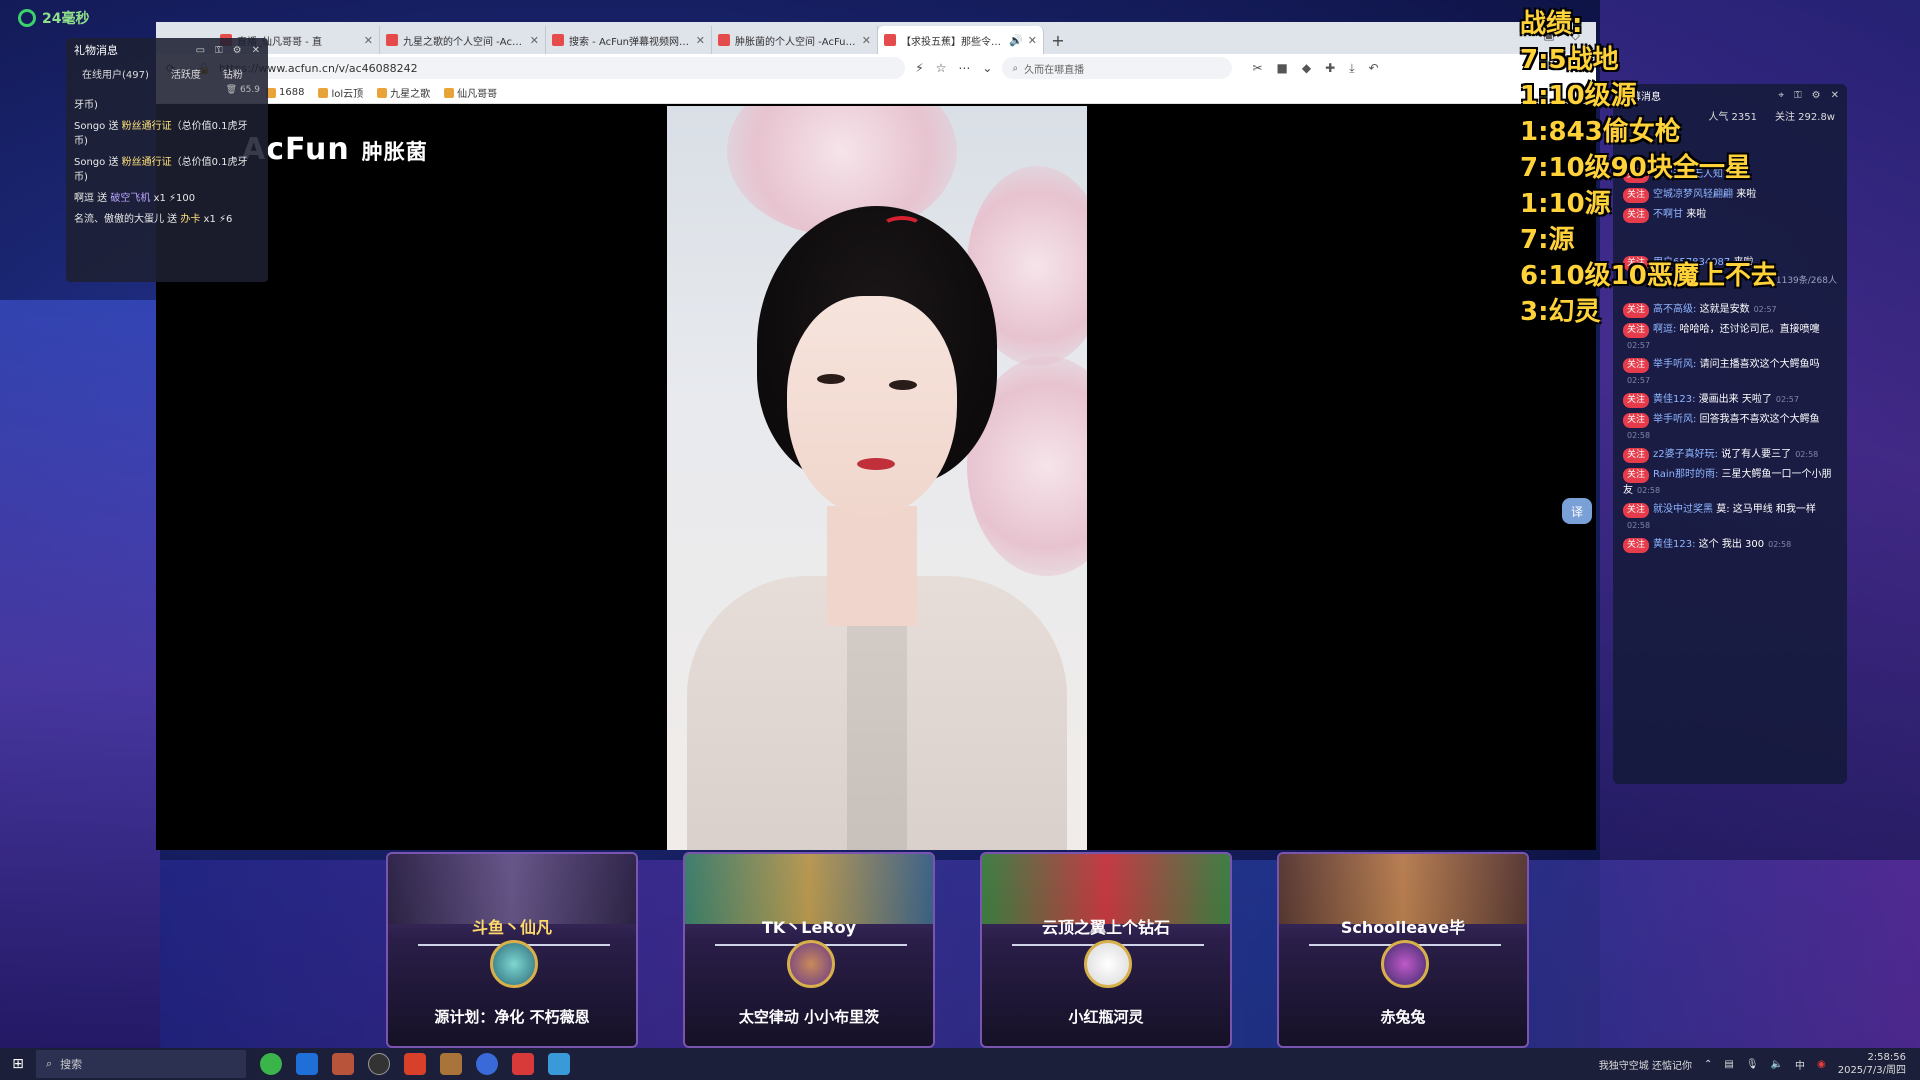  I want to click on rank-emblem-icon, so click(514, 964).